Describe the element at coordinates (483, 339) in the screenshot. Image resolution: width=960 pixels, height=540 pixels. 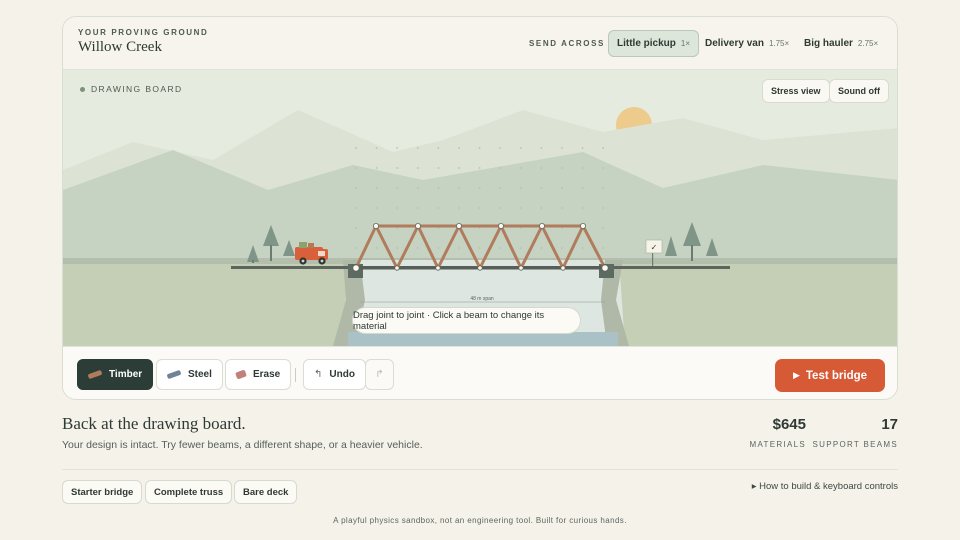
I see `creek-water` at that location.